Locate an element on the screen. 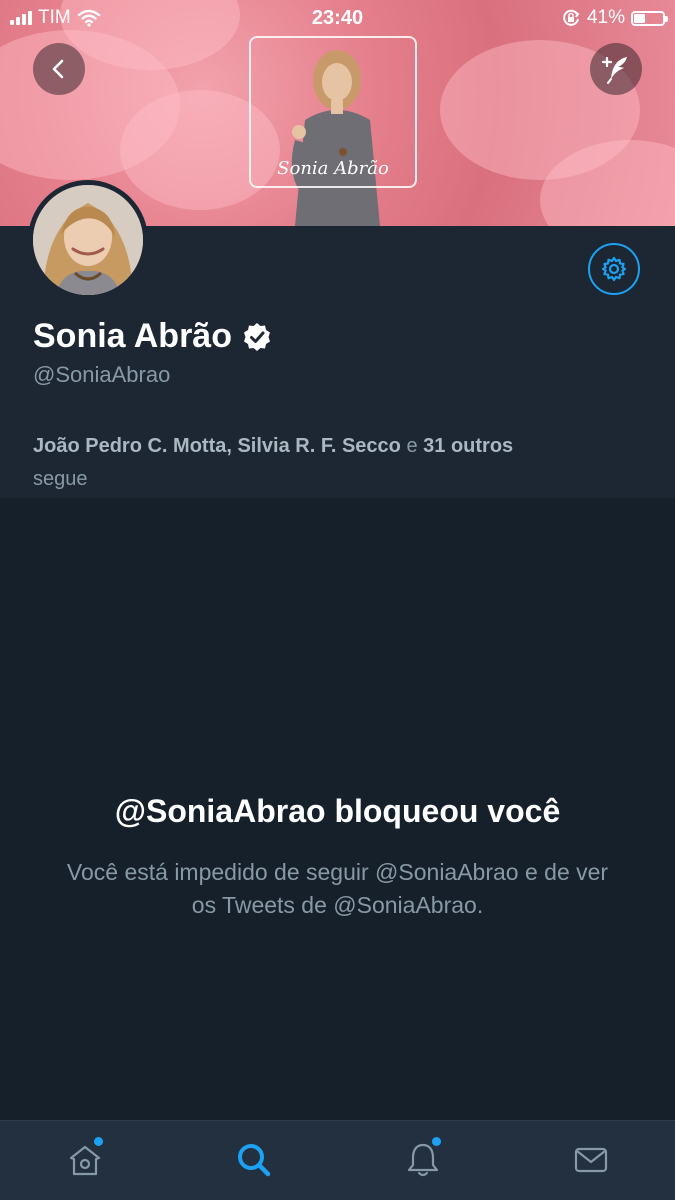 Image resolution: width=675 pixels, height=1200 pixels. followed-by-others: outros is located at coordinates (482, 446).